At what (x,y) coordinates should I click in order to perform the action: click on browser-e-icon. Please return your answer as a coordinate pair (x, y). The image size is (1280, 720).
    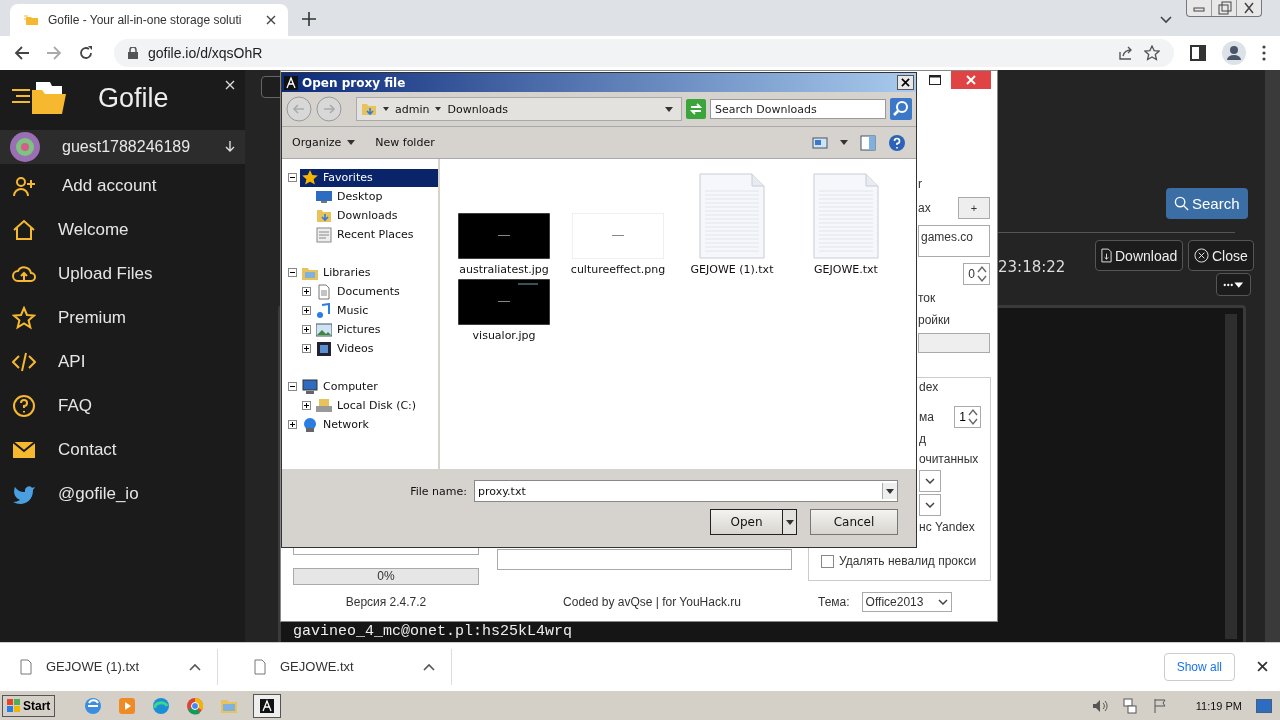
    Looking at the image, I should click on (93, 705).